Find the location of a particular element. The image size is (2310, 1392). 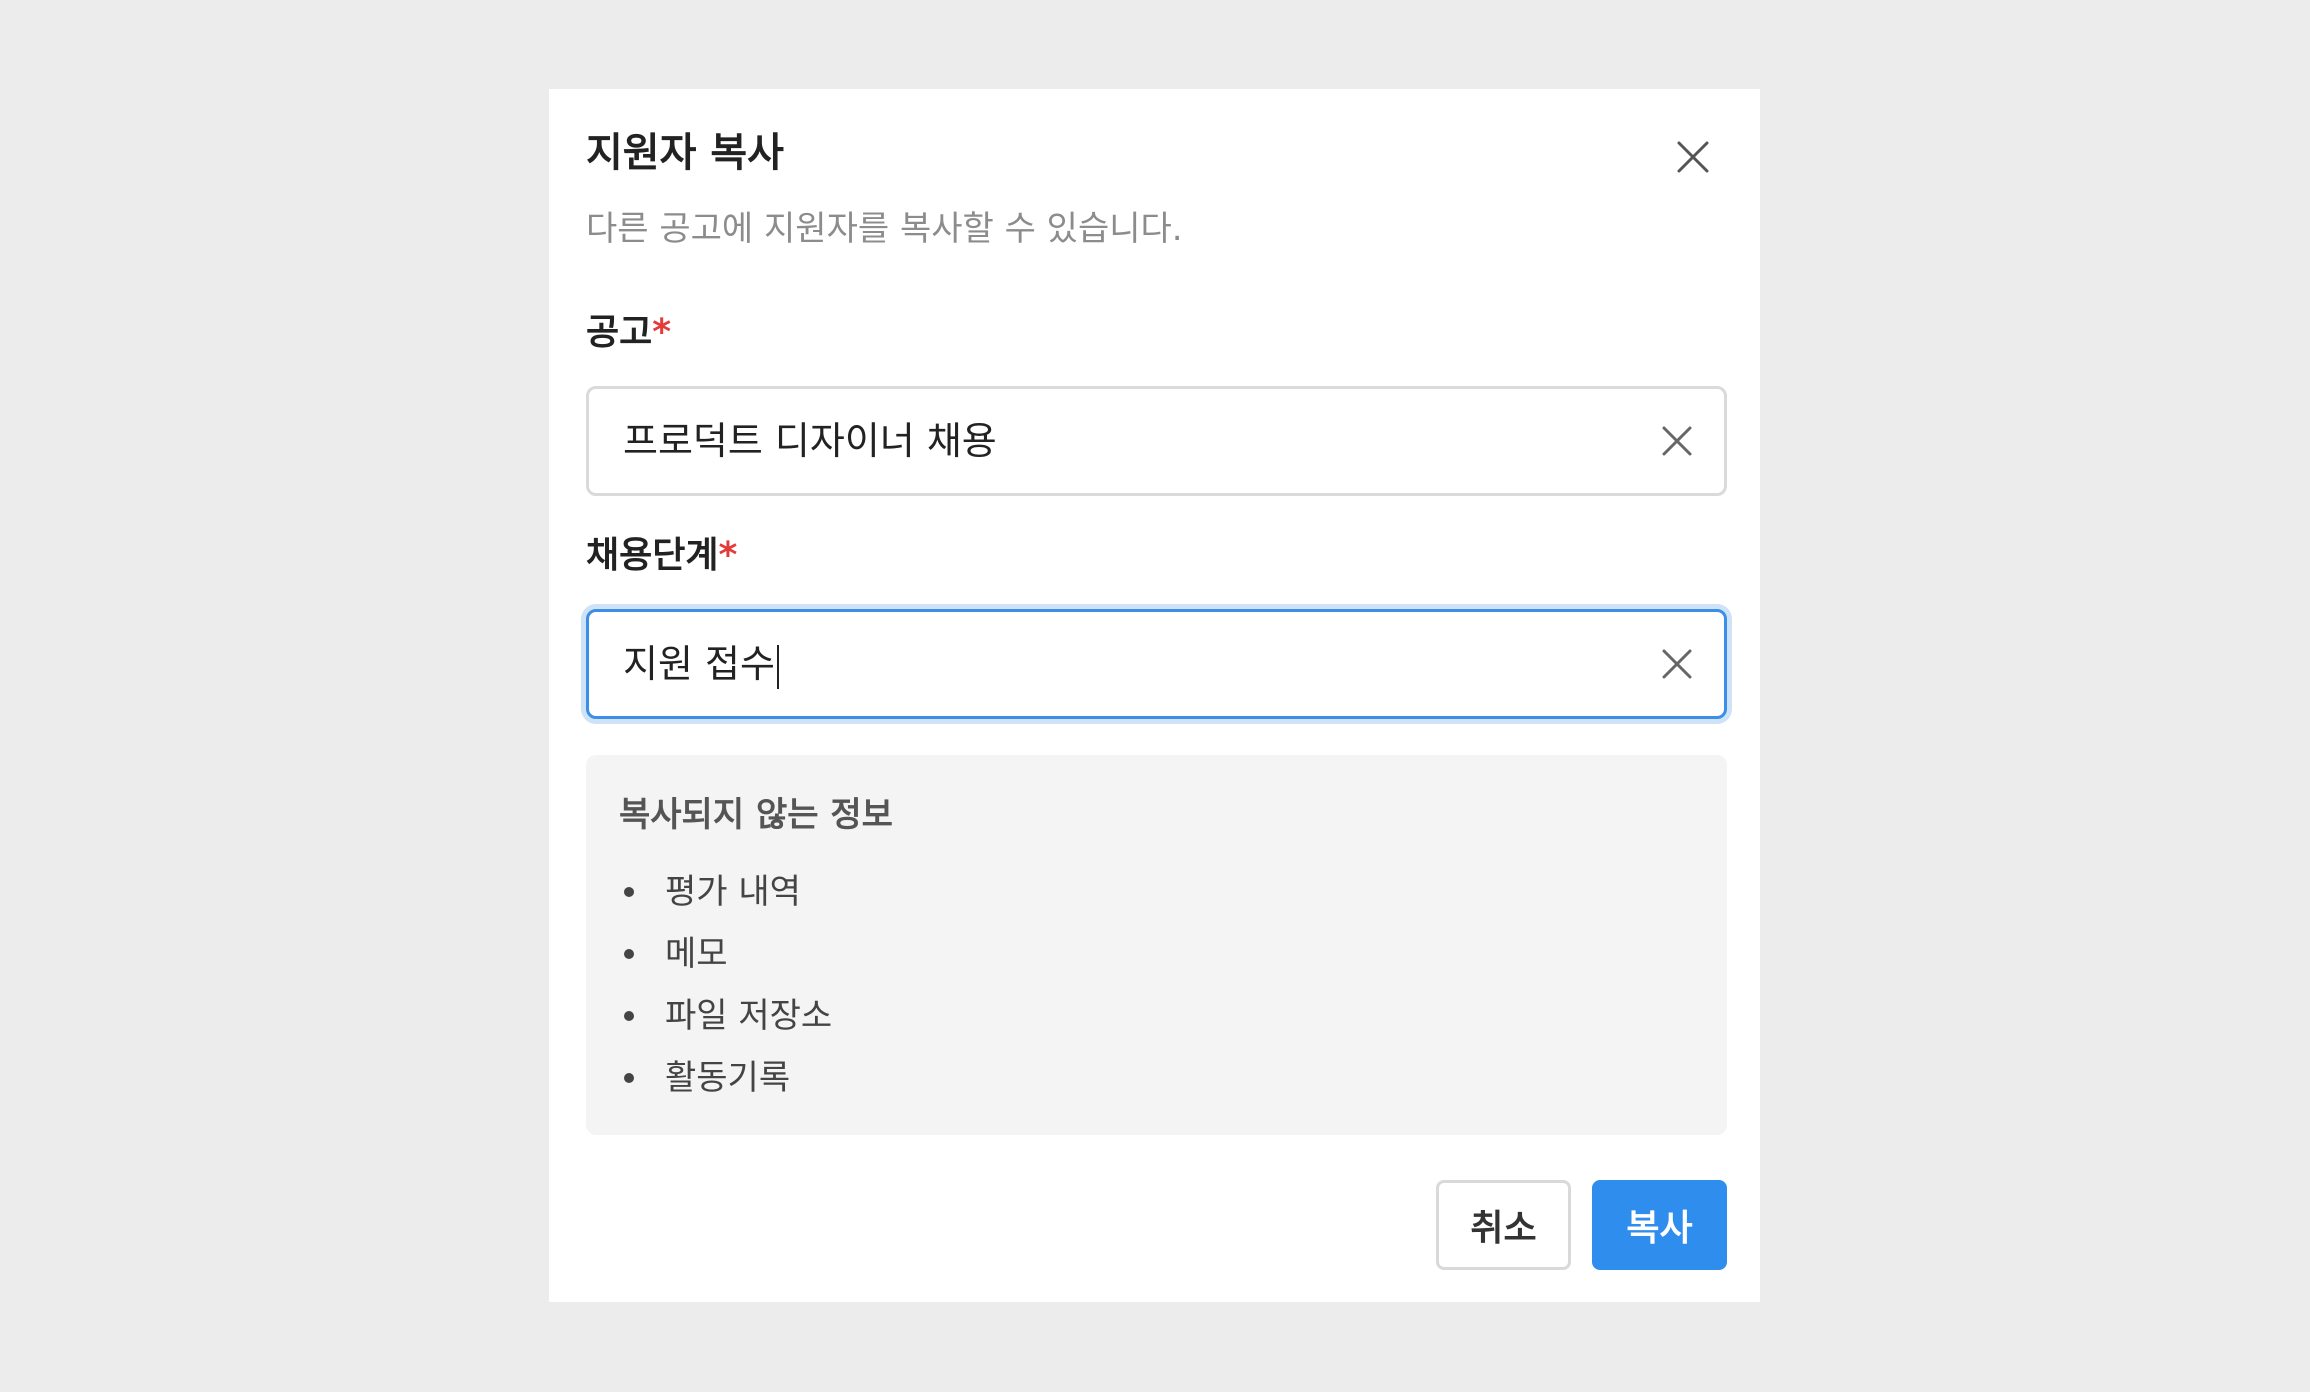

close-button is located at coordinates (1693, 157).